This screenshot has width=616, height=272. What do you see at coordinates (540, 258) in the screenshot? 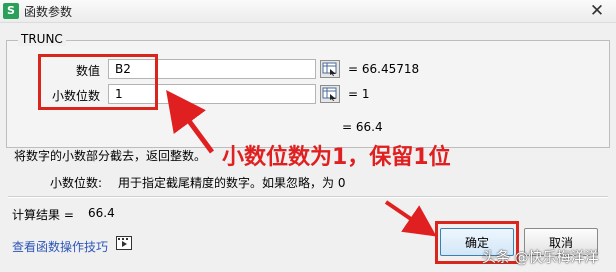
I see `watermark: 头条 @快乐梅洋洋` at bounding box center [540, 258].